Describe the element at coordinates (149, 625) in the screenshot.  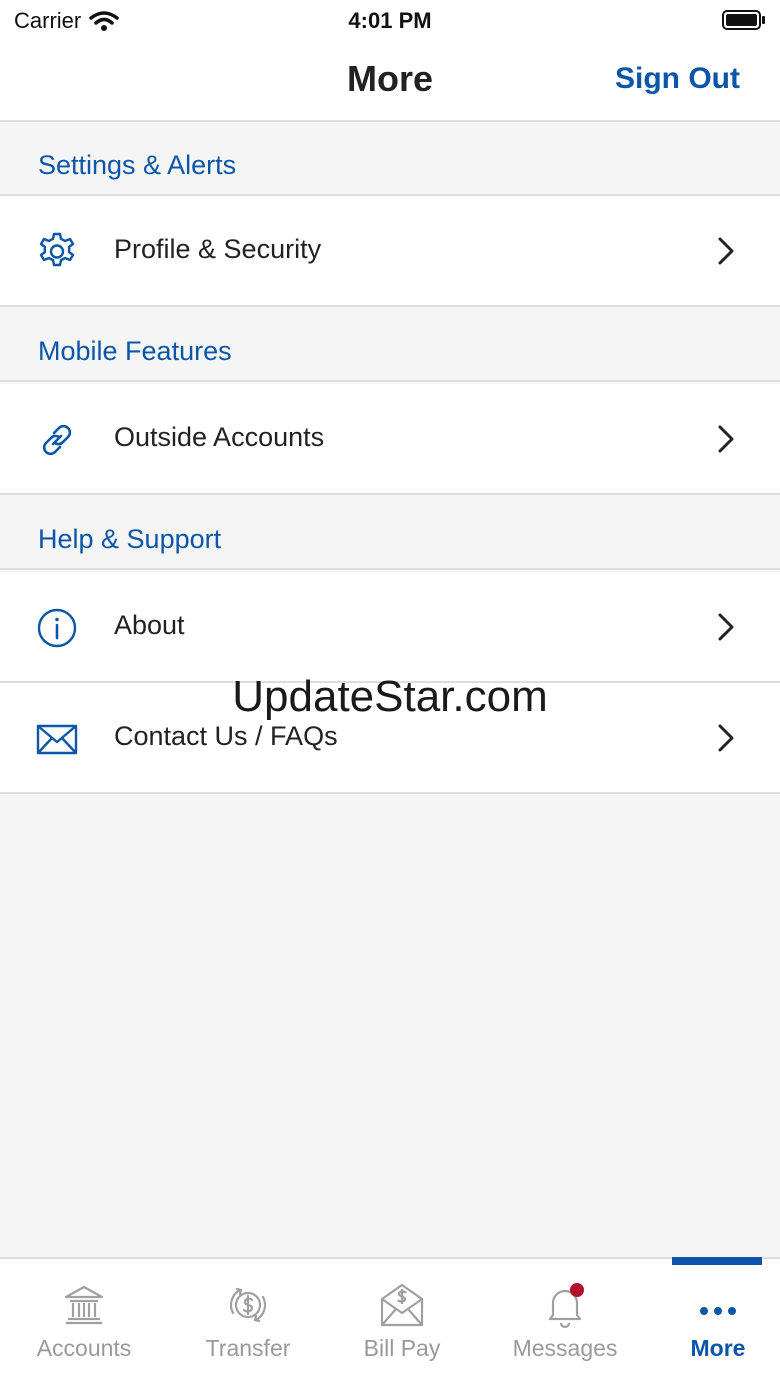
I see `menu-item-label: About` at that location.